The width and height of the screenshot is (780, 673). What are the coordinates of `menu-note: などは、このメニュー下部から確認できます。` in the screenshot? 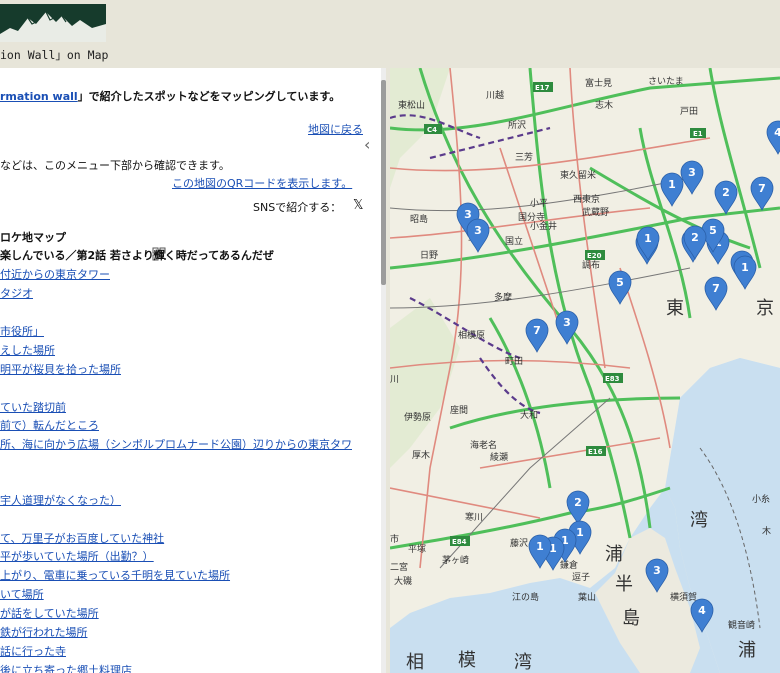 It's located at (115, 165).